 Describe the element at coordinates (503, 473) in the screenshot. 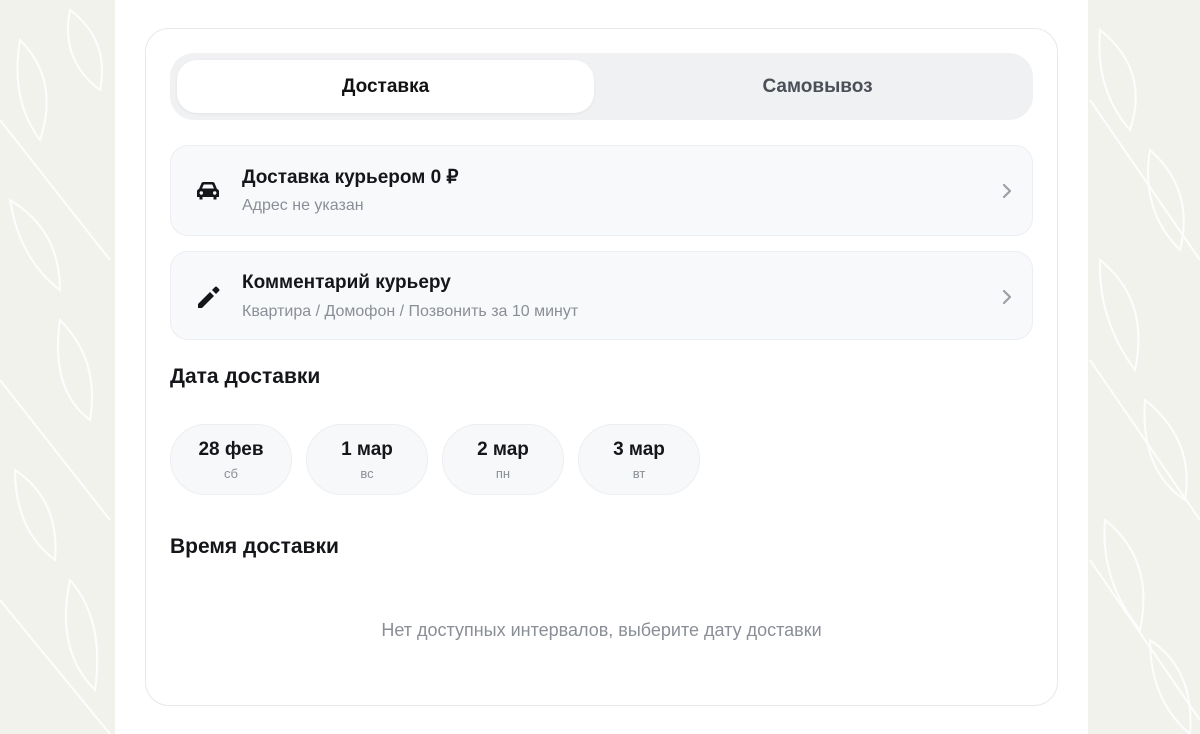

I see `date-option-weekday: пн` at that location.